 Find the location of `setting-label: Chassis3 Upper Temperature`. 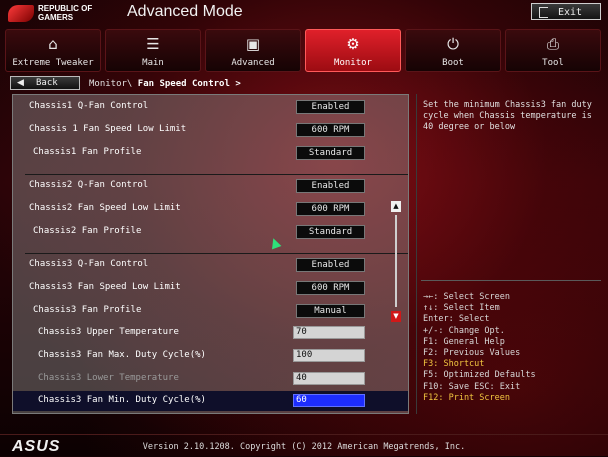

setting-label: Chassis3 Upper Temperature is located at coordinates (108, 332).